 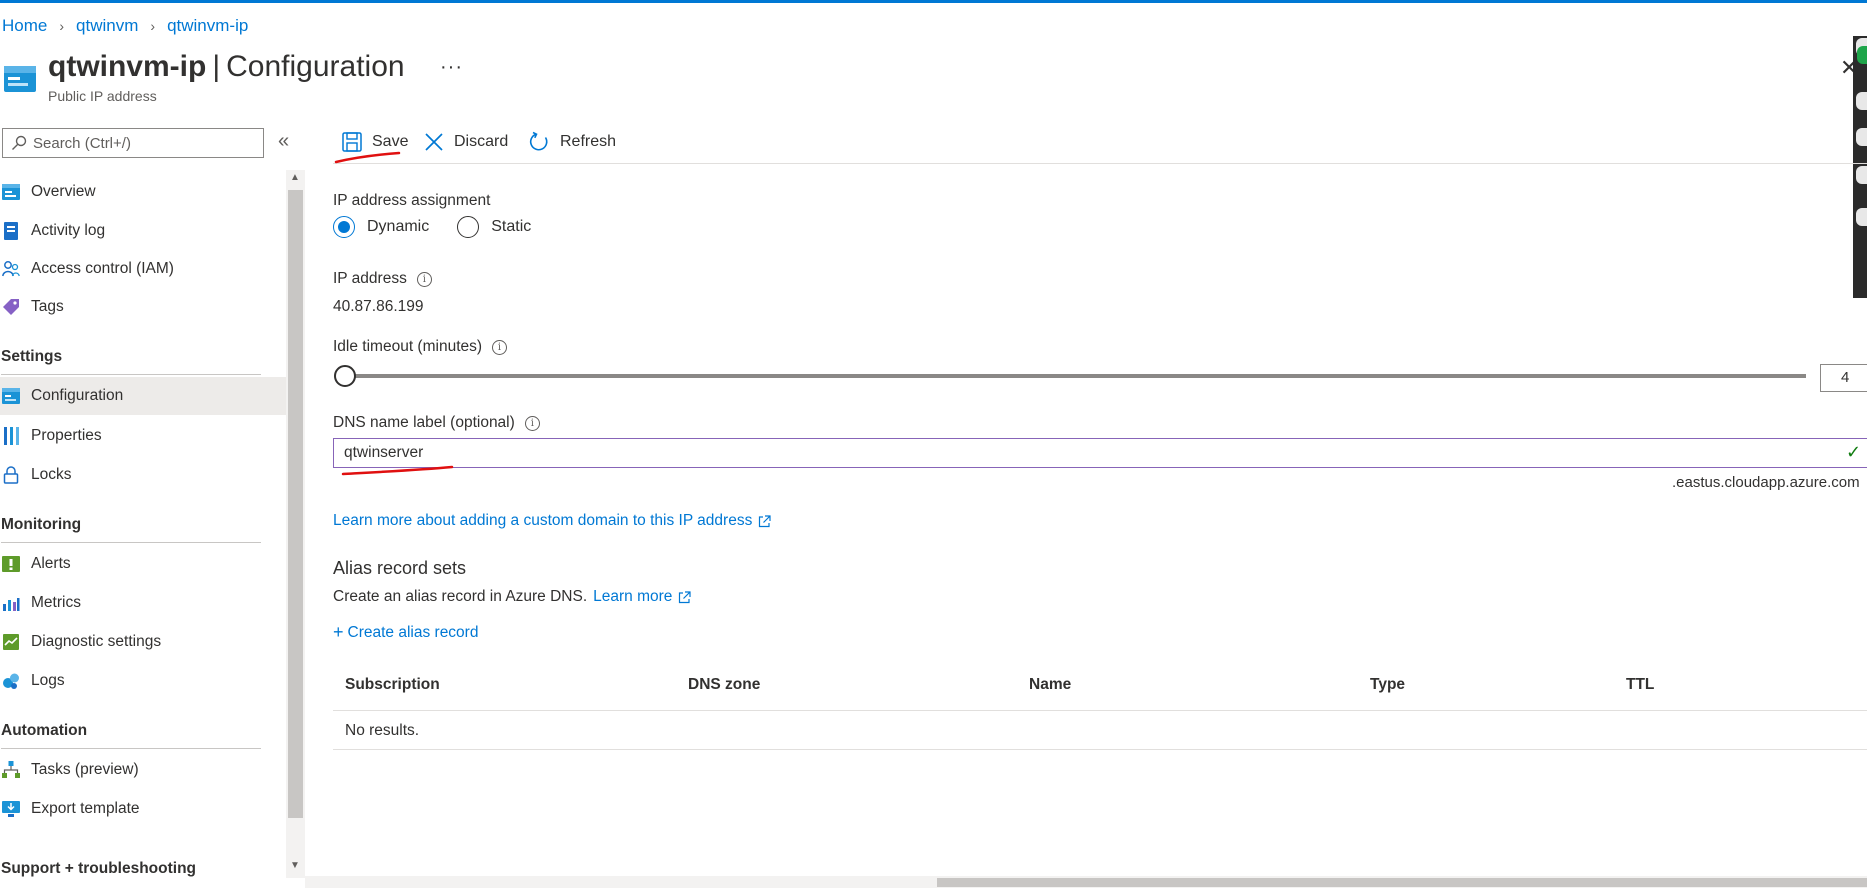 What do you see at coordinates (48, 680) in the screenshot?
I see `sidebar-item-label: Logs` at bounding box center [48, 680].